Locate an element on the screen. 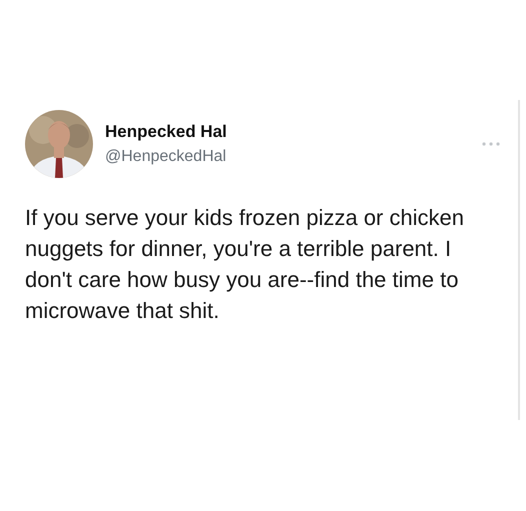 Image resolution: width=526 pixels, height=511 pixels. author-name: Henpecked Hal is located at coordinates (166, 132).